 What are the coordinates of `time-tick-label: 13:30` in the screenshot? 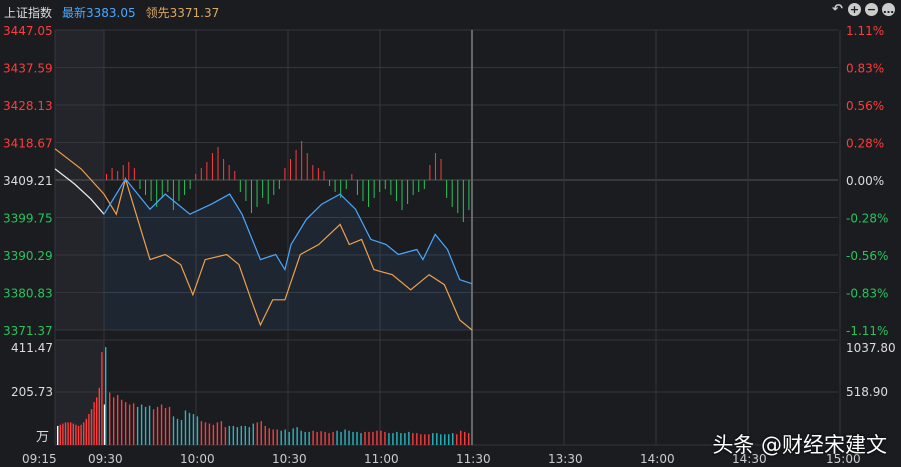 It's located at (565, 459).